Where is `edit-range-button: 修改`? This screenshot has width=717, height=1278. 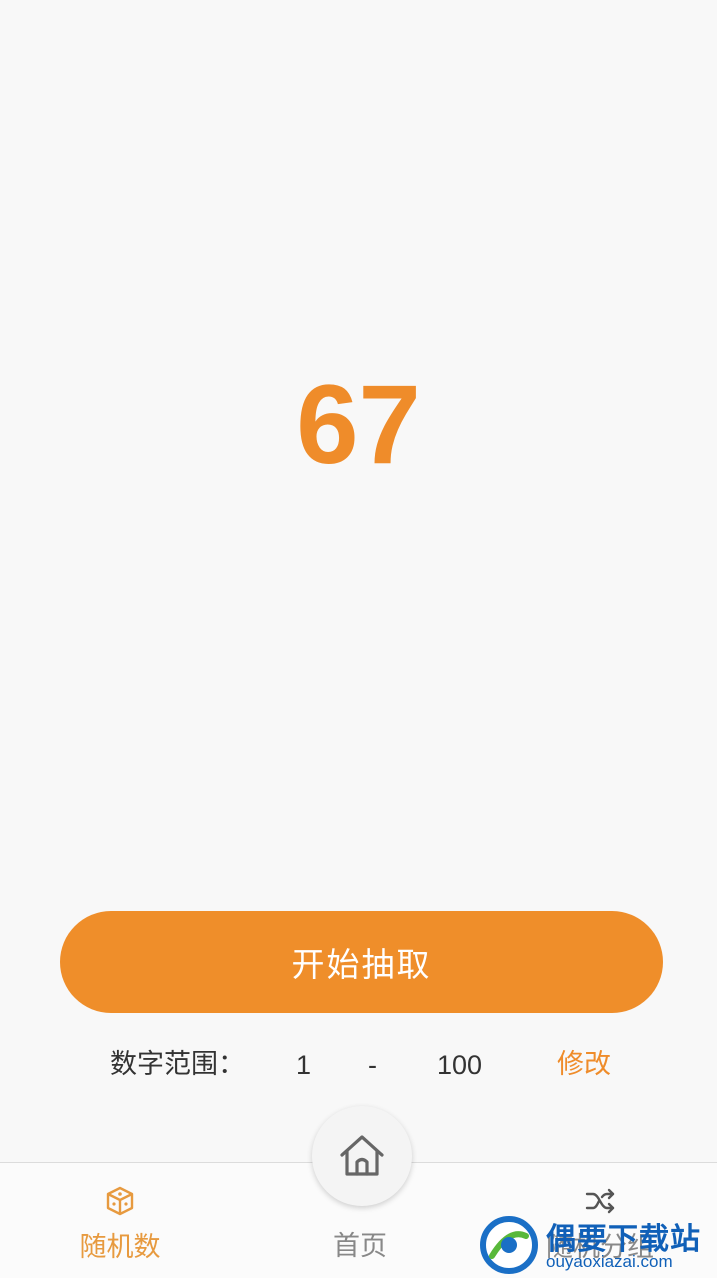 edit-range-button: 修改 is located at coordinates (584, 1065).